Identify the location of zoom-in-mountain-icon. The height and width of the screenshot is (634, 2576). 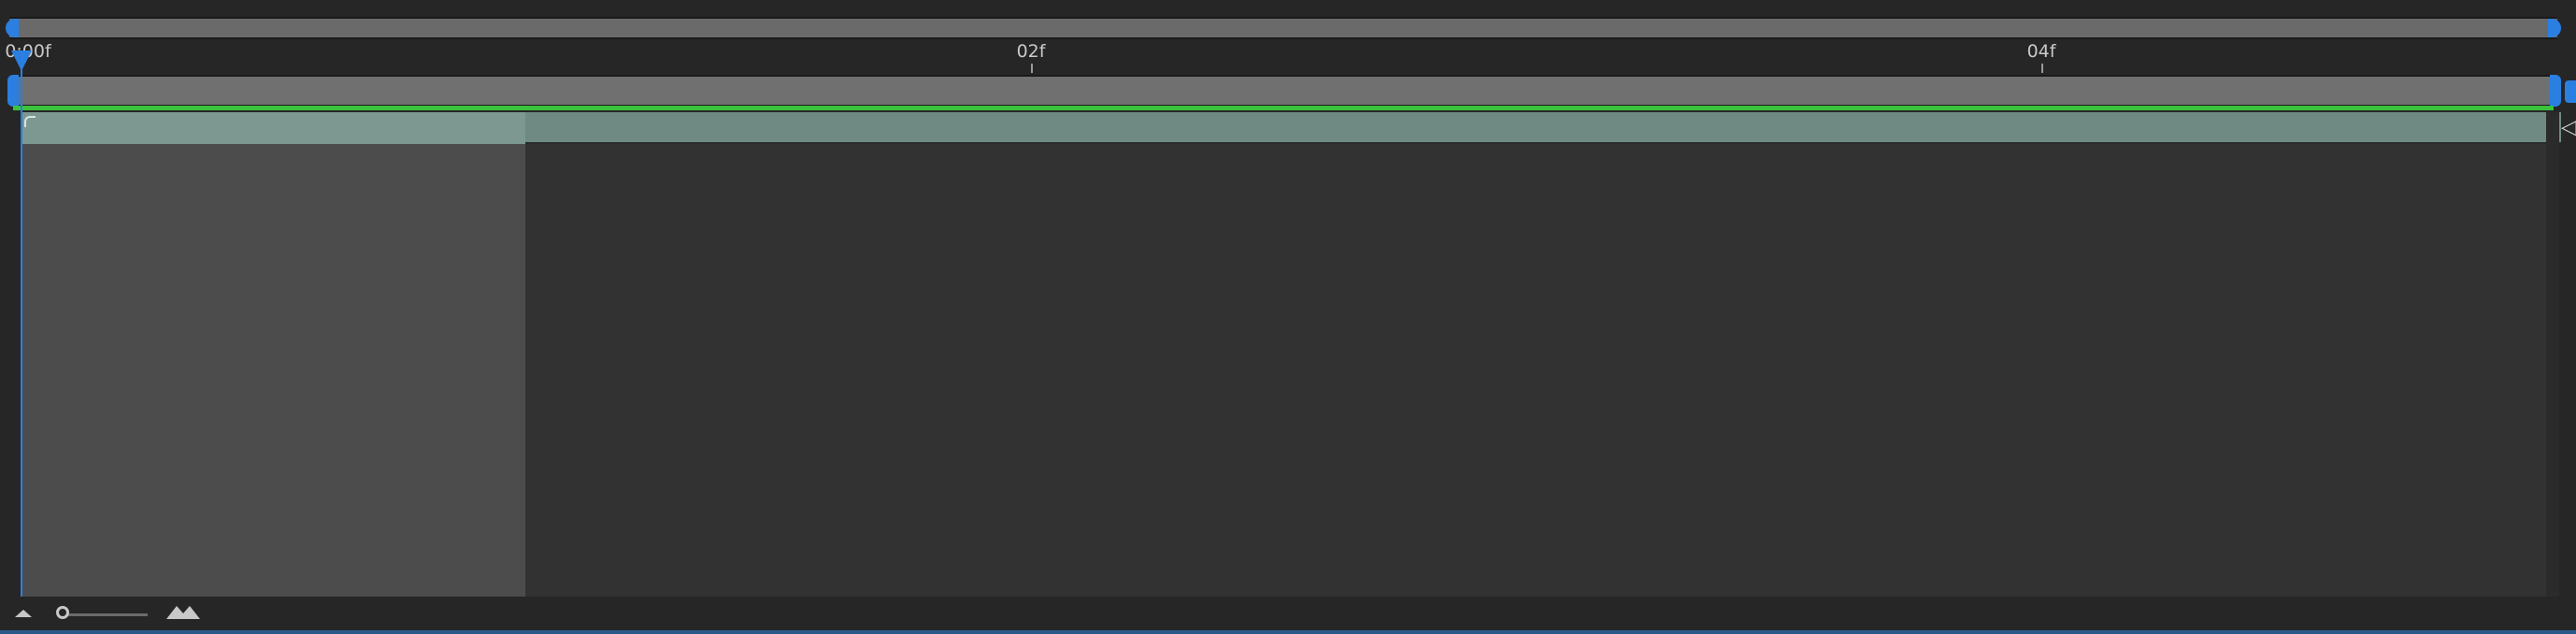
(183, 612).